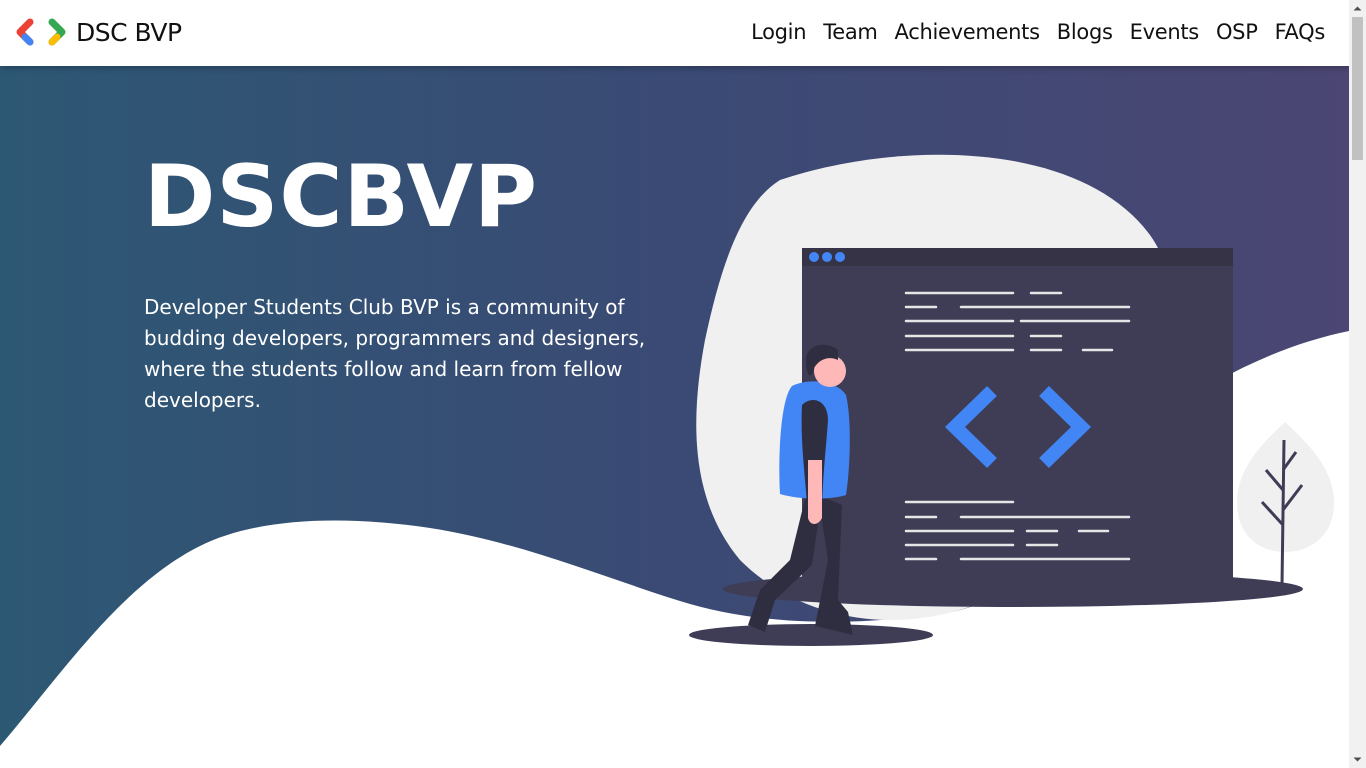 The width and height of the screenshot is (1366, 768). What do you see at coordinates (1300, 32) in the screenshot?
I see `nav-link-faqs: FAQs` at bounding box center [1300, 32].